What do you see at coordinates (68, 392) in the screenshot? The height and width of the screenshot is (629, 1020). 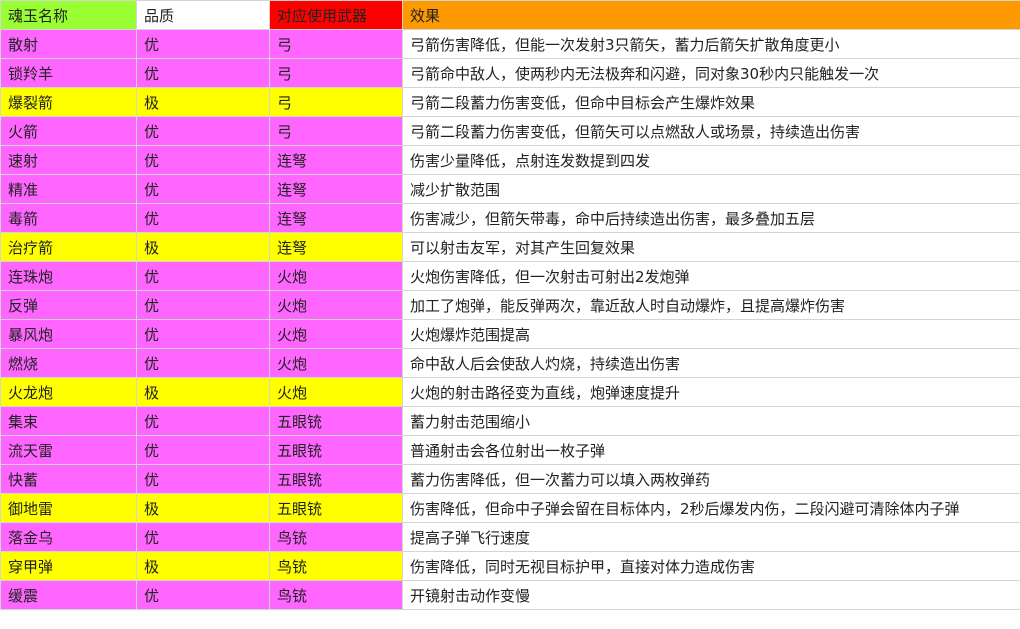 I see `cell-name: 火龙炮` at bounding box center [68, 392].